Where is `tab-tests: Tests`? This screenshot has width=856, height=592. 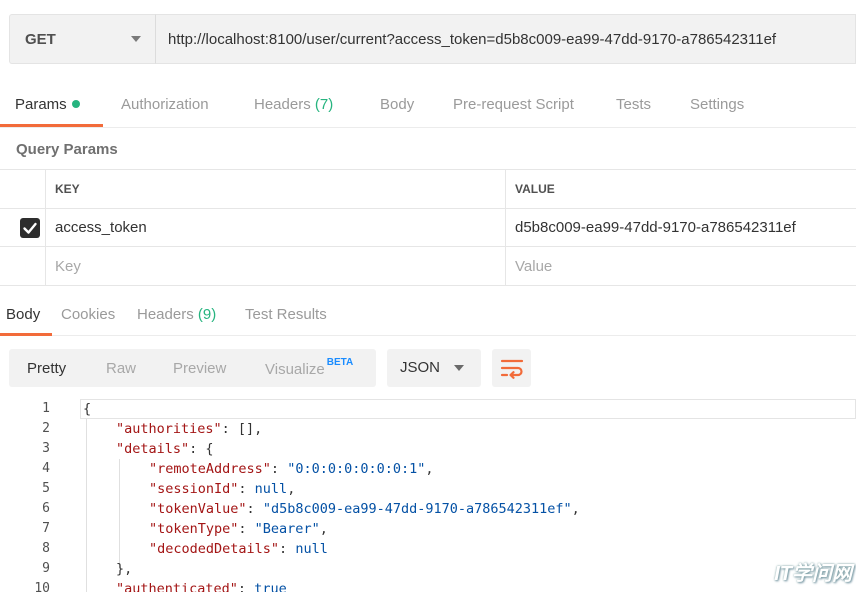 tab-tests: Tests is located at coordinates (633, 104).